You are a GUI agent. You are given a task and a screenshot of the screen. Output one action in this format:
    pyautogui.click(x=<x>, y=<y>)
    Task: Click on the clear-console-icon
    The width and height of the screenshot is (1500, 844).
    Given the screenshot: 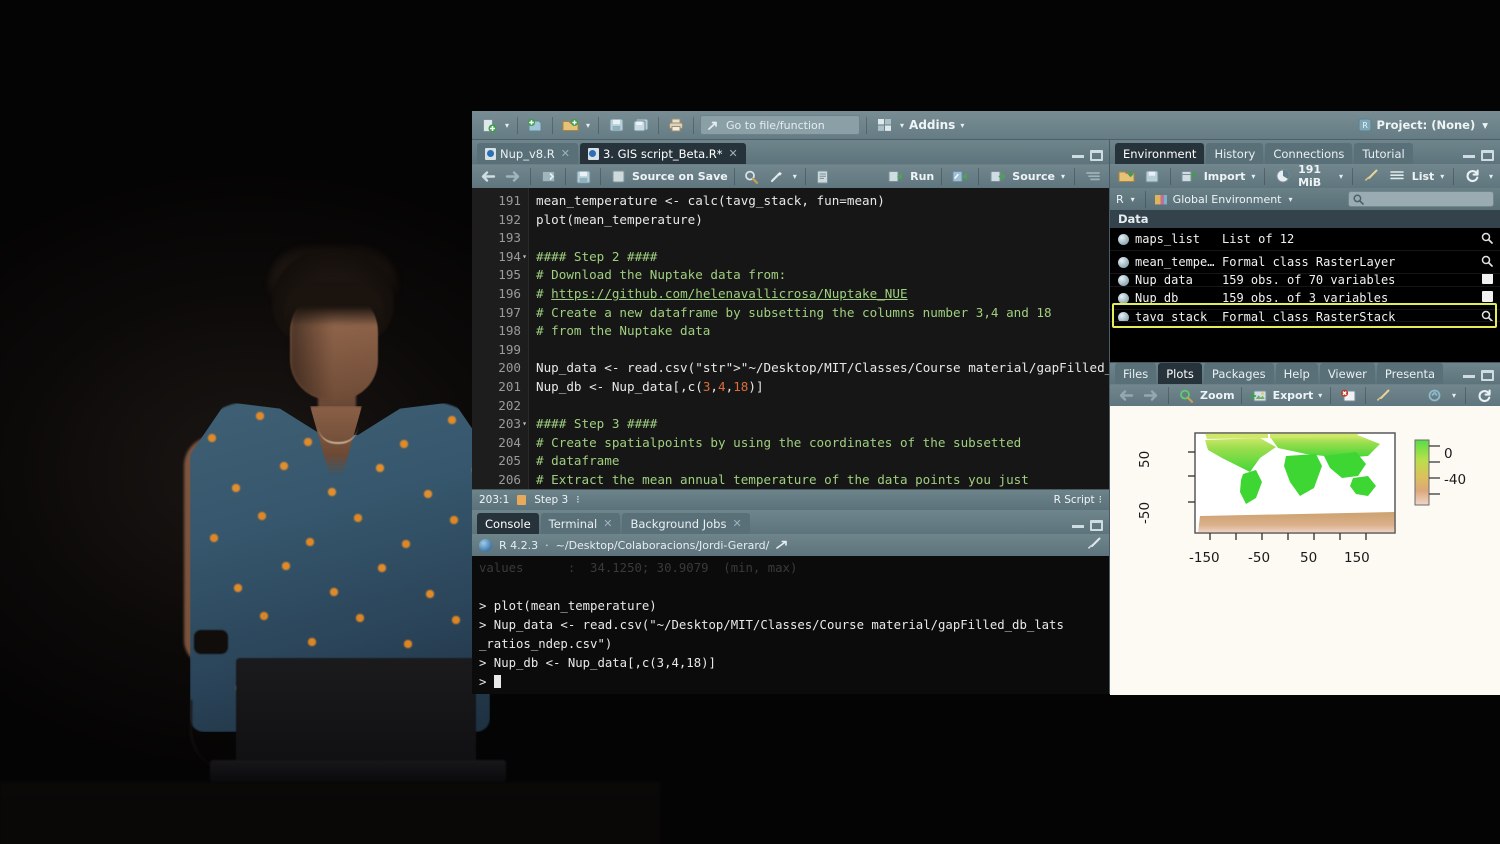 What is the action you would take?
    pyautogui.click(x=1094, y=545)
    